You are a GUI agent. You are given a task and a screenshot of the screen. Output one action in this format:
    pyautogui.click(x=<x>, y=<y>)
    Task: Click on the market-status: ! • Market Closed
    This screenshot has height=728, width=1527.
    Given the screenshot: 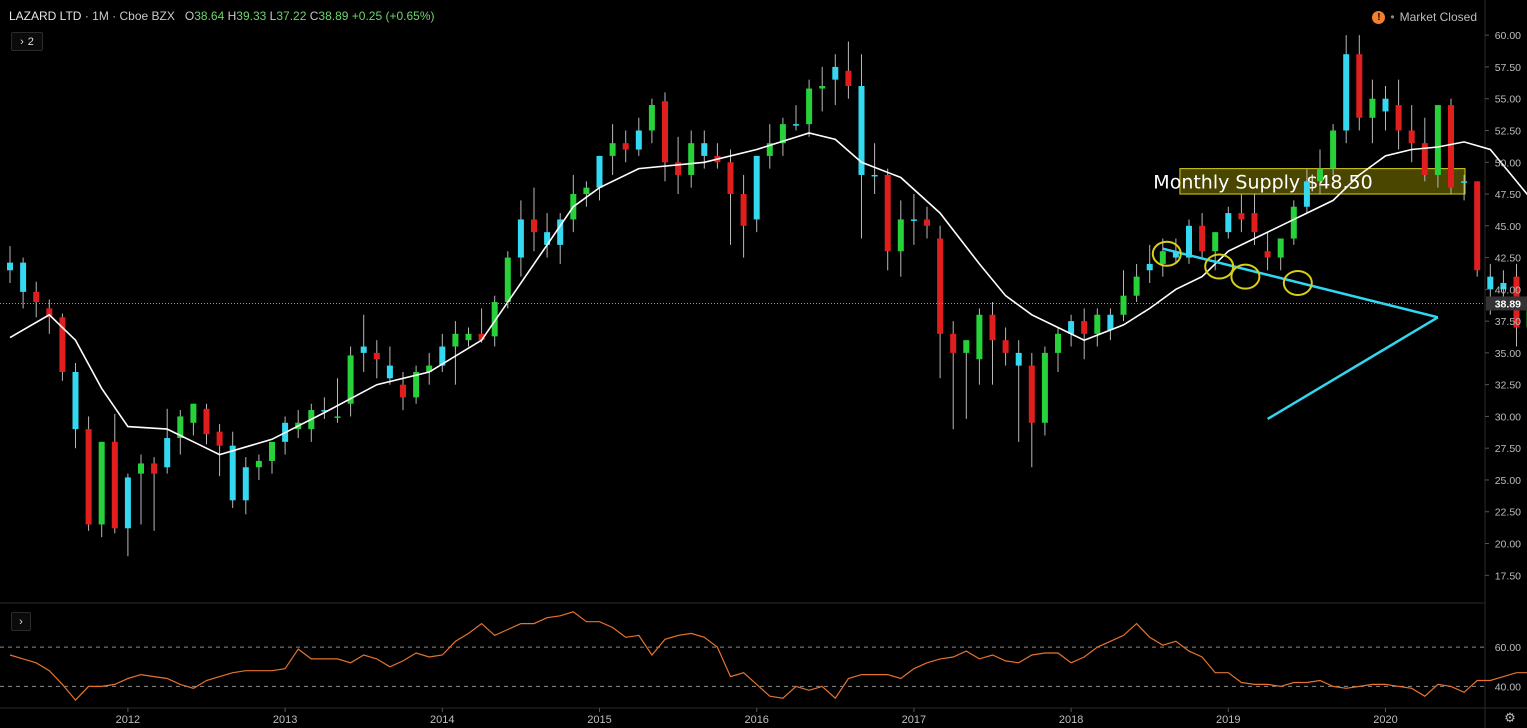 What is the action you would take?
    pyautogui.click(x=1424, y=17)
    